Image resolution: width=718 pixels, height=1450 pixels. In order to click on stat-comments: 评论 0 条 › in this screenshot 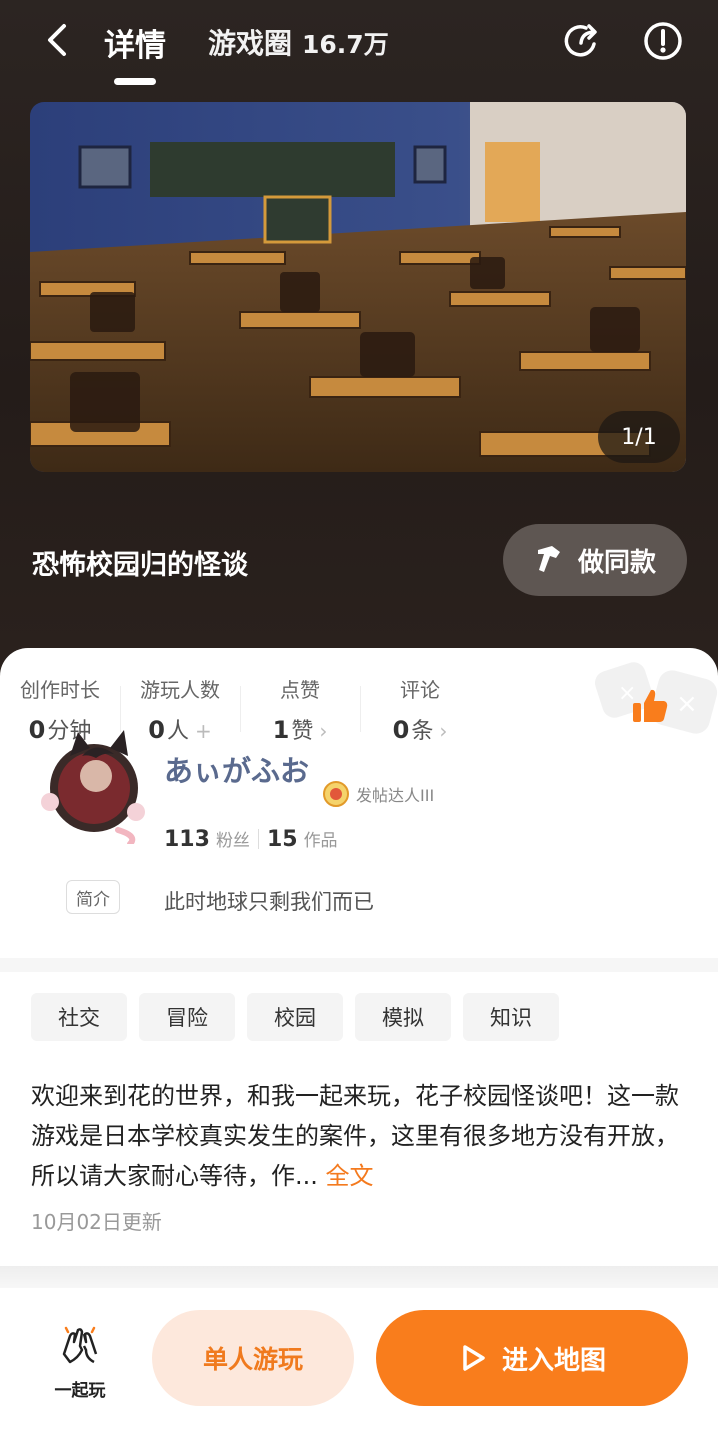, I will do `click(420, 710)`.